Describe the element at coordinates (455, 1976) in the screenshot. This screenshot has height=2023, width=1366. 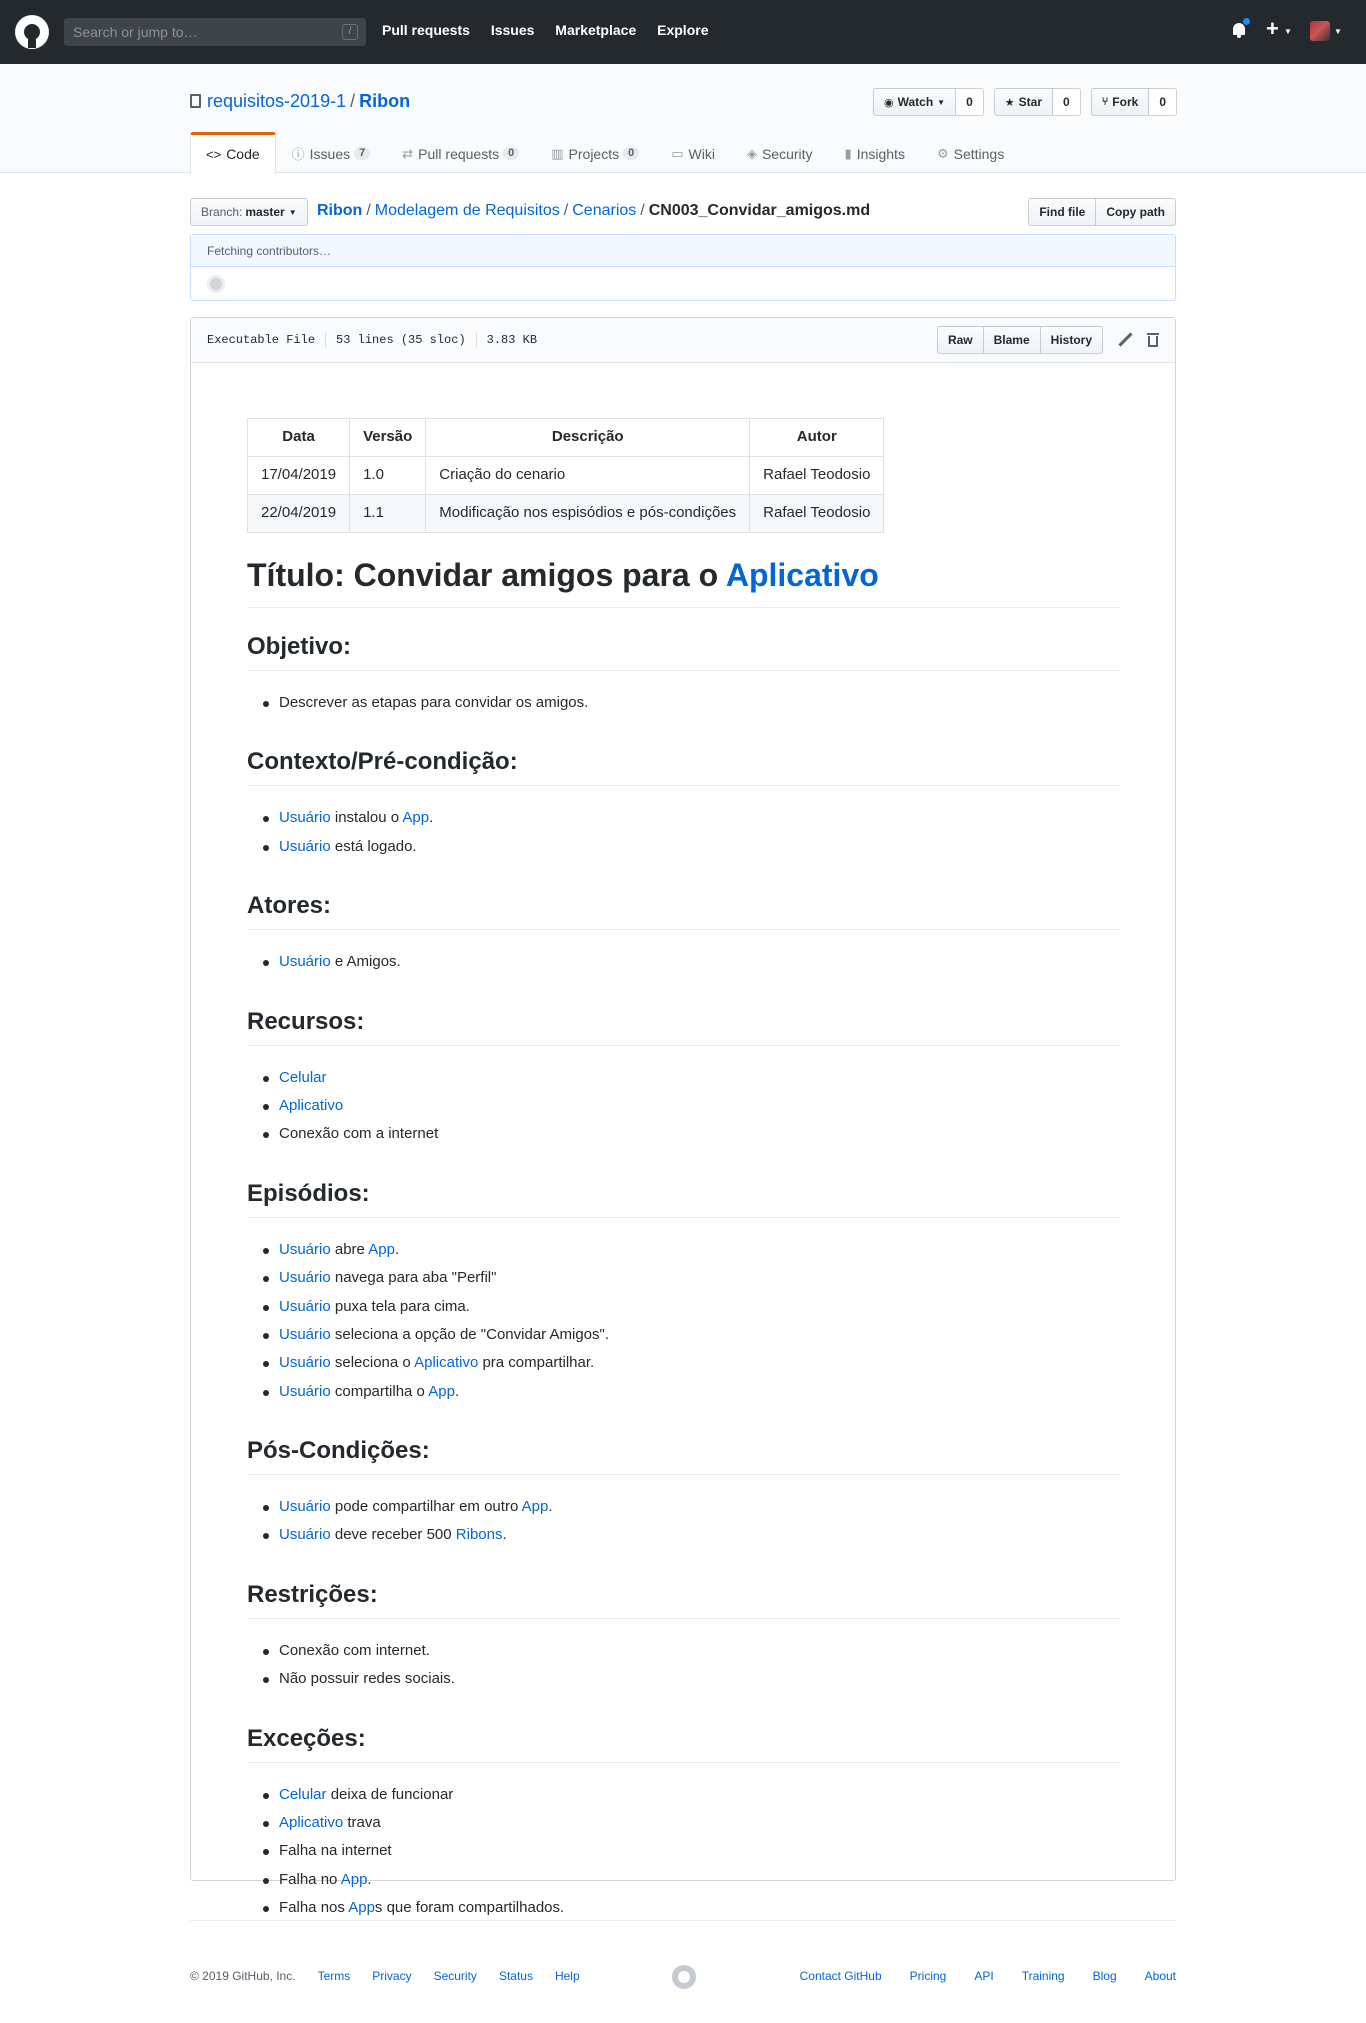
I see `footer-link-security: Security` at that location.